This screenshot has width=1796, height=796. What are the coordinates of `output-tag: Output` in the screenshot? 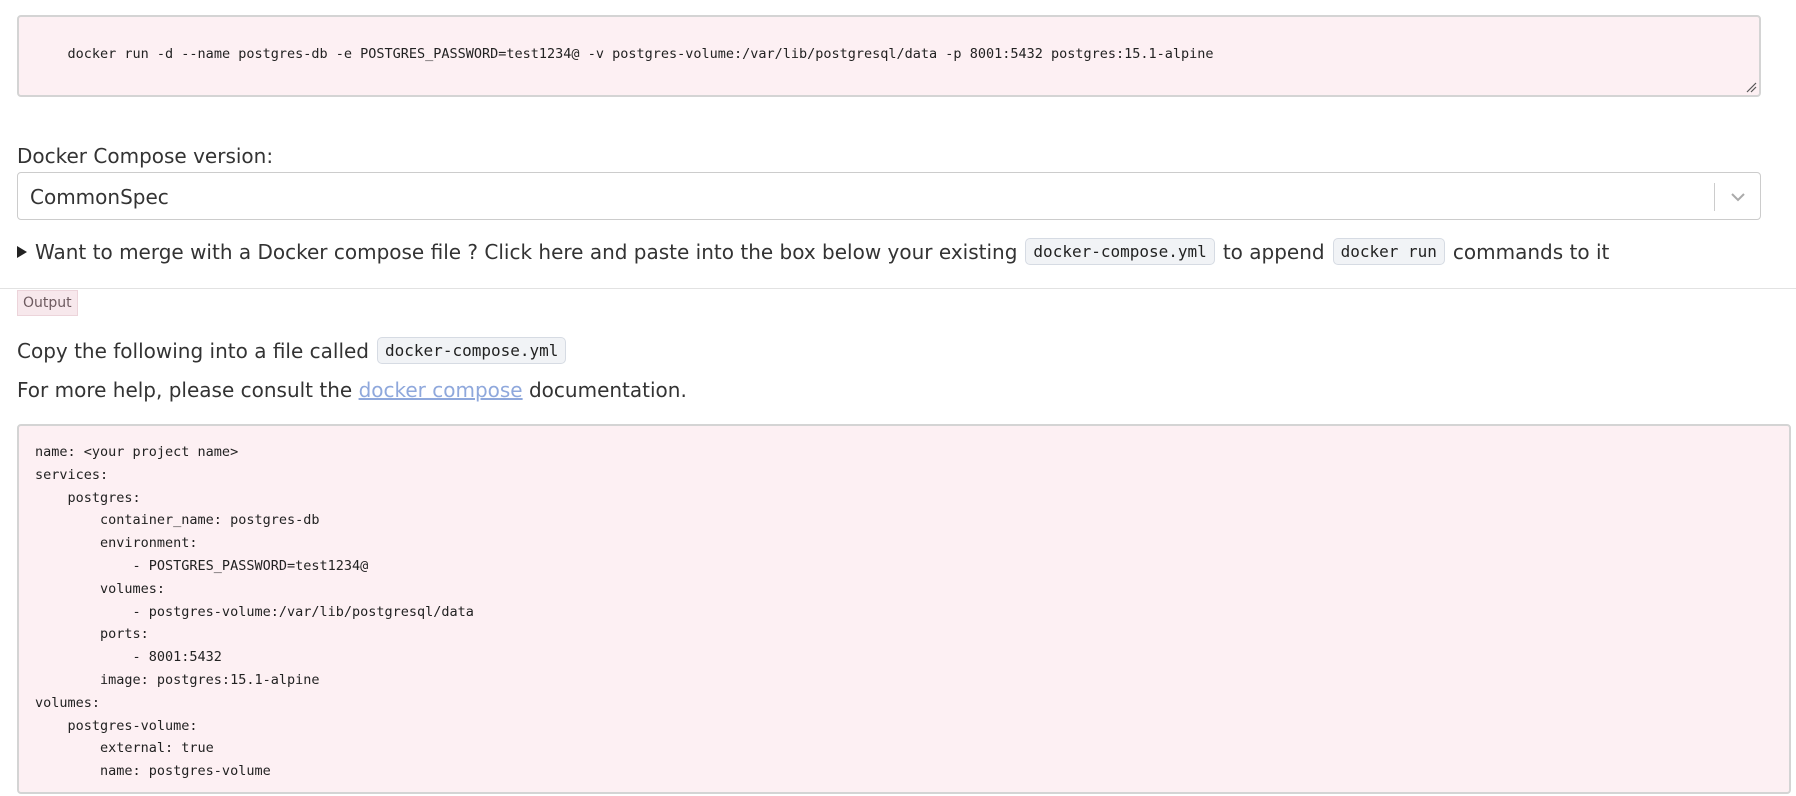 It's located at (47, 303).